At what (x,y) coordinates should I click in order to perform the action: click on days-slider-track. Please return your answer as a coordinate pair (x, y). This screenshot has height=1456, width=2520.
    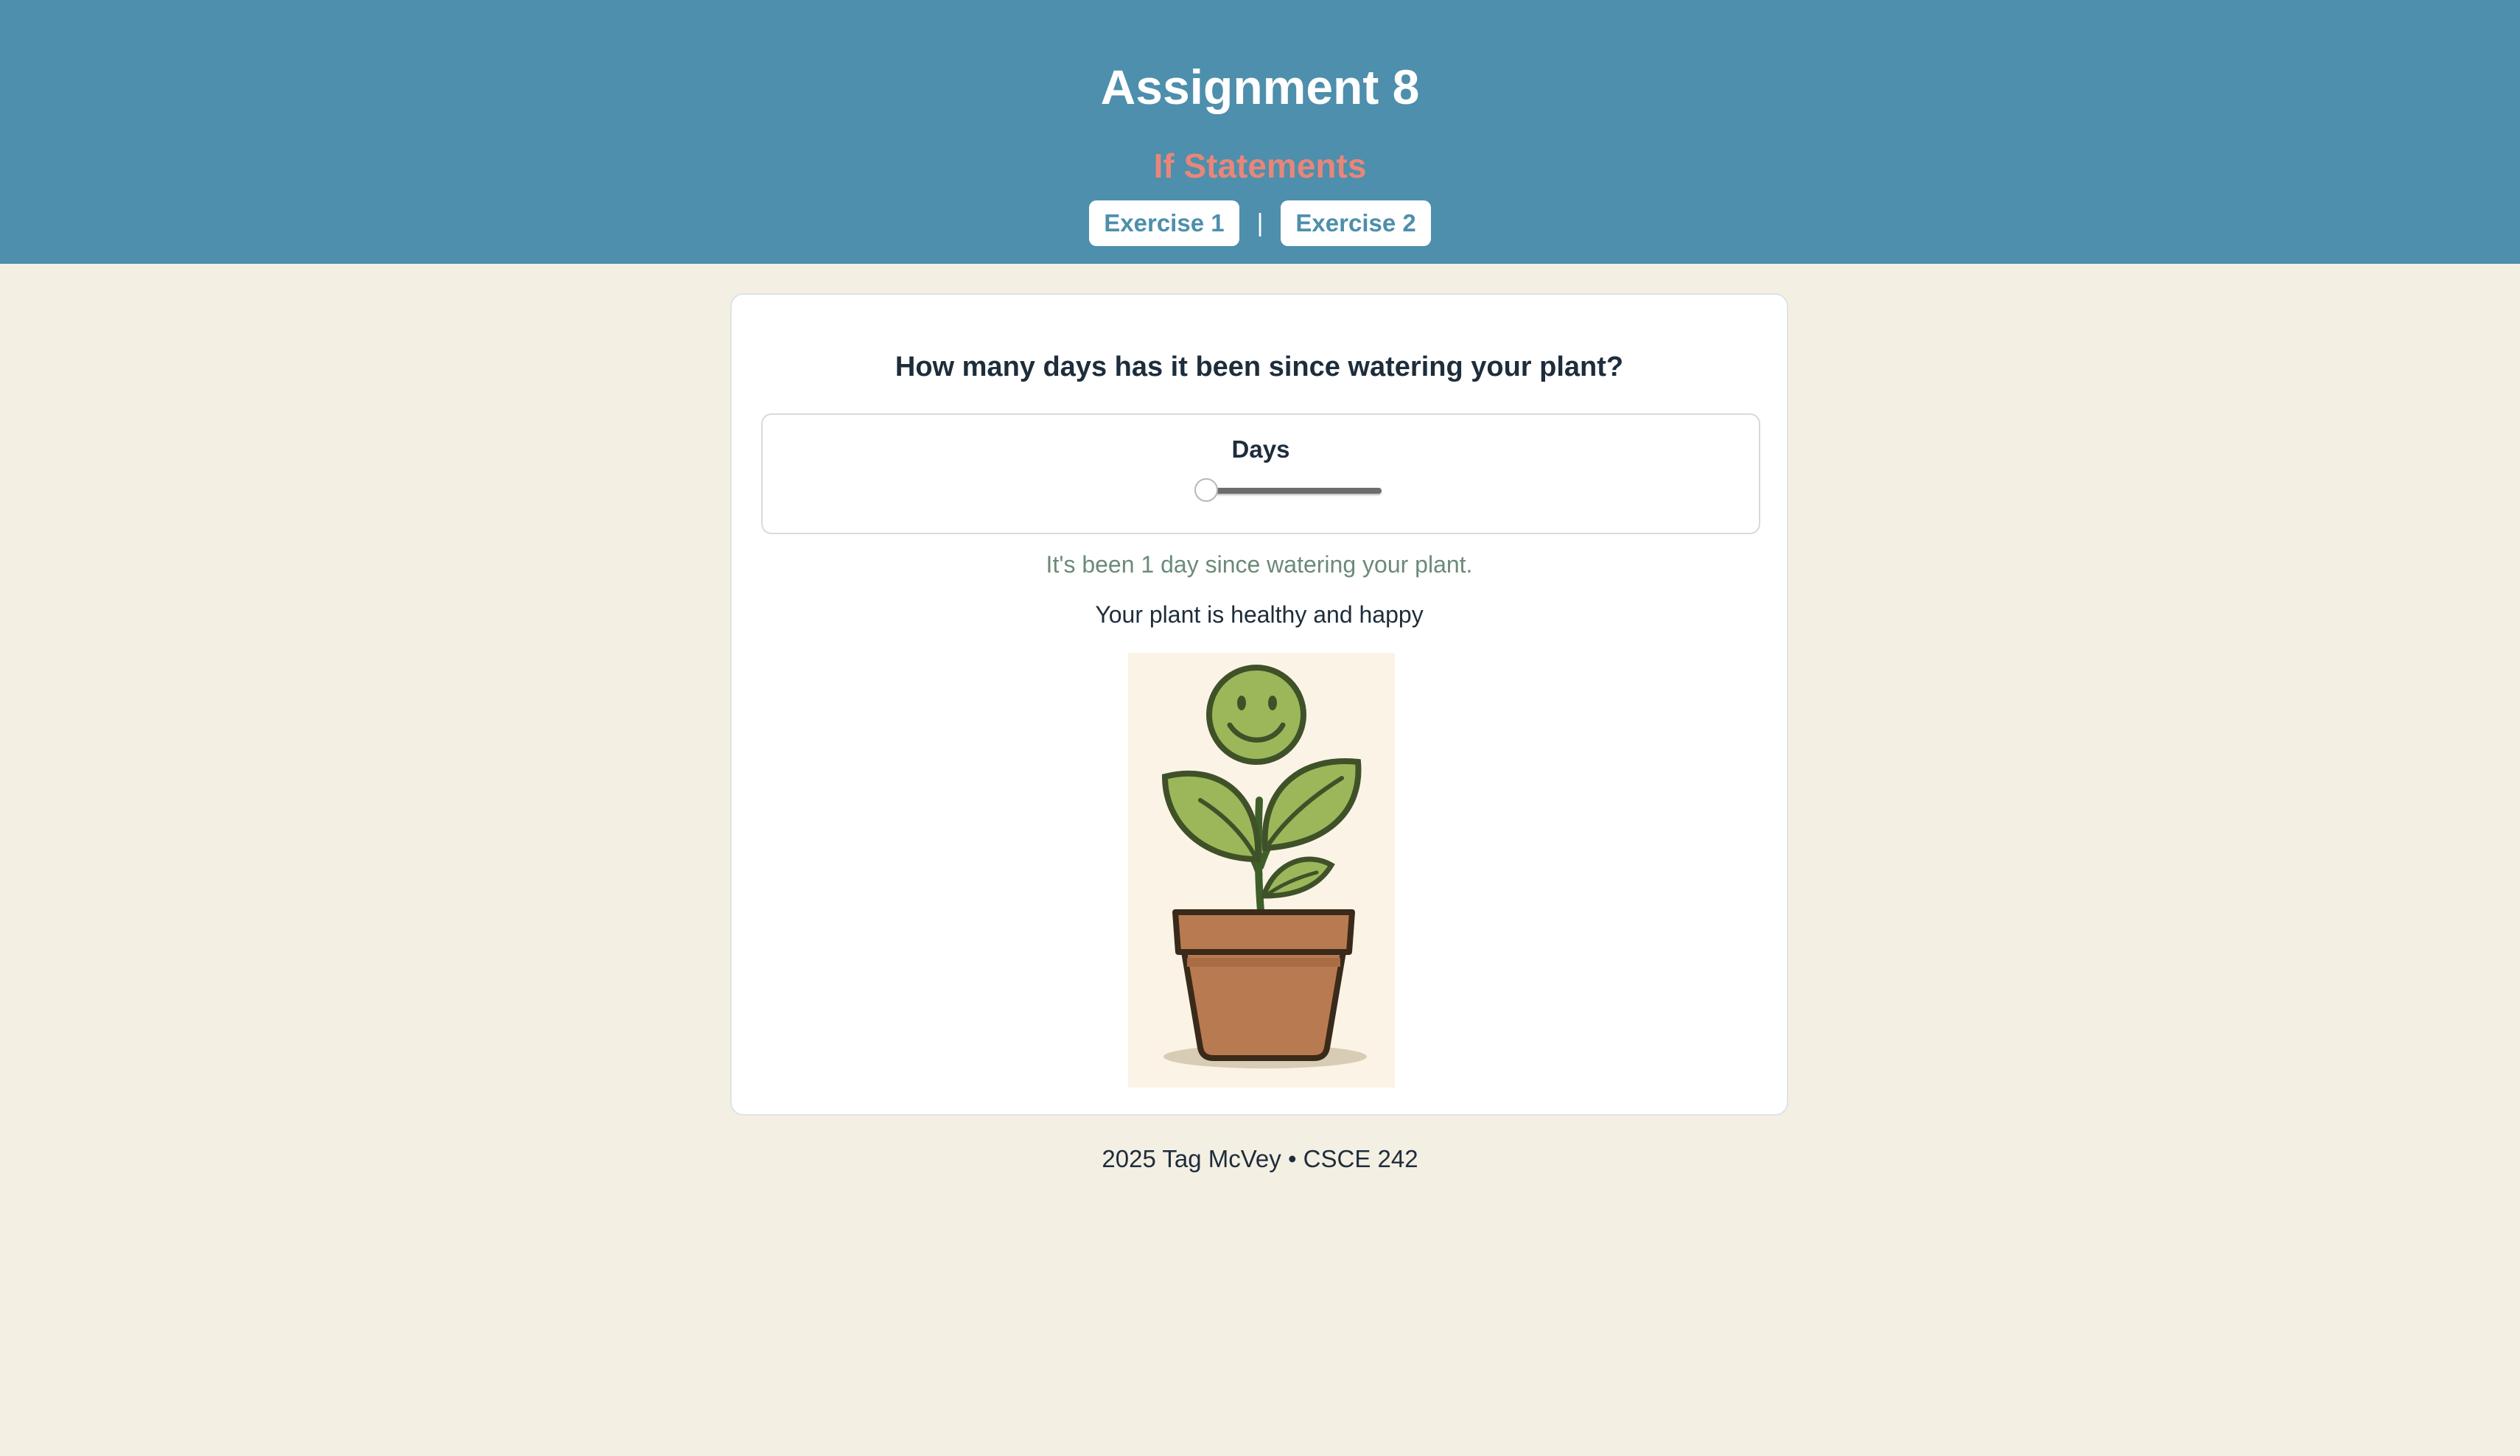
    Looking at the image, I should click on (1296, 491).